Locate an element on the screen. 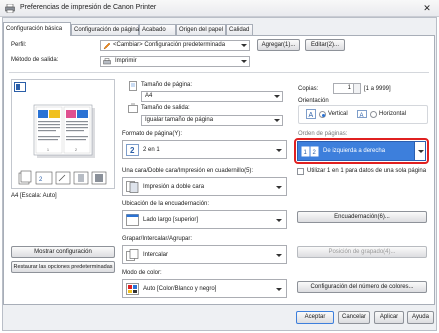 The image size is (439, 333). binding-label: Ubicación de la encuadernación: is located at coordinates (166, 204).